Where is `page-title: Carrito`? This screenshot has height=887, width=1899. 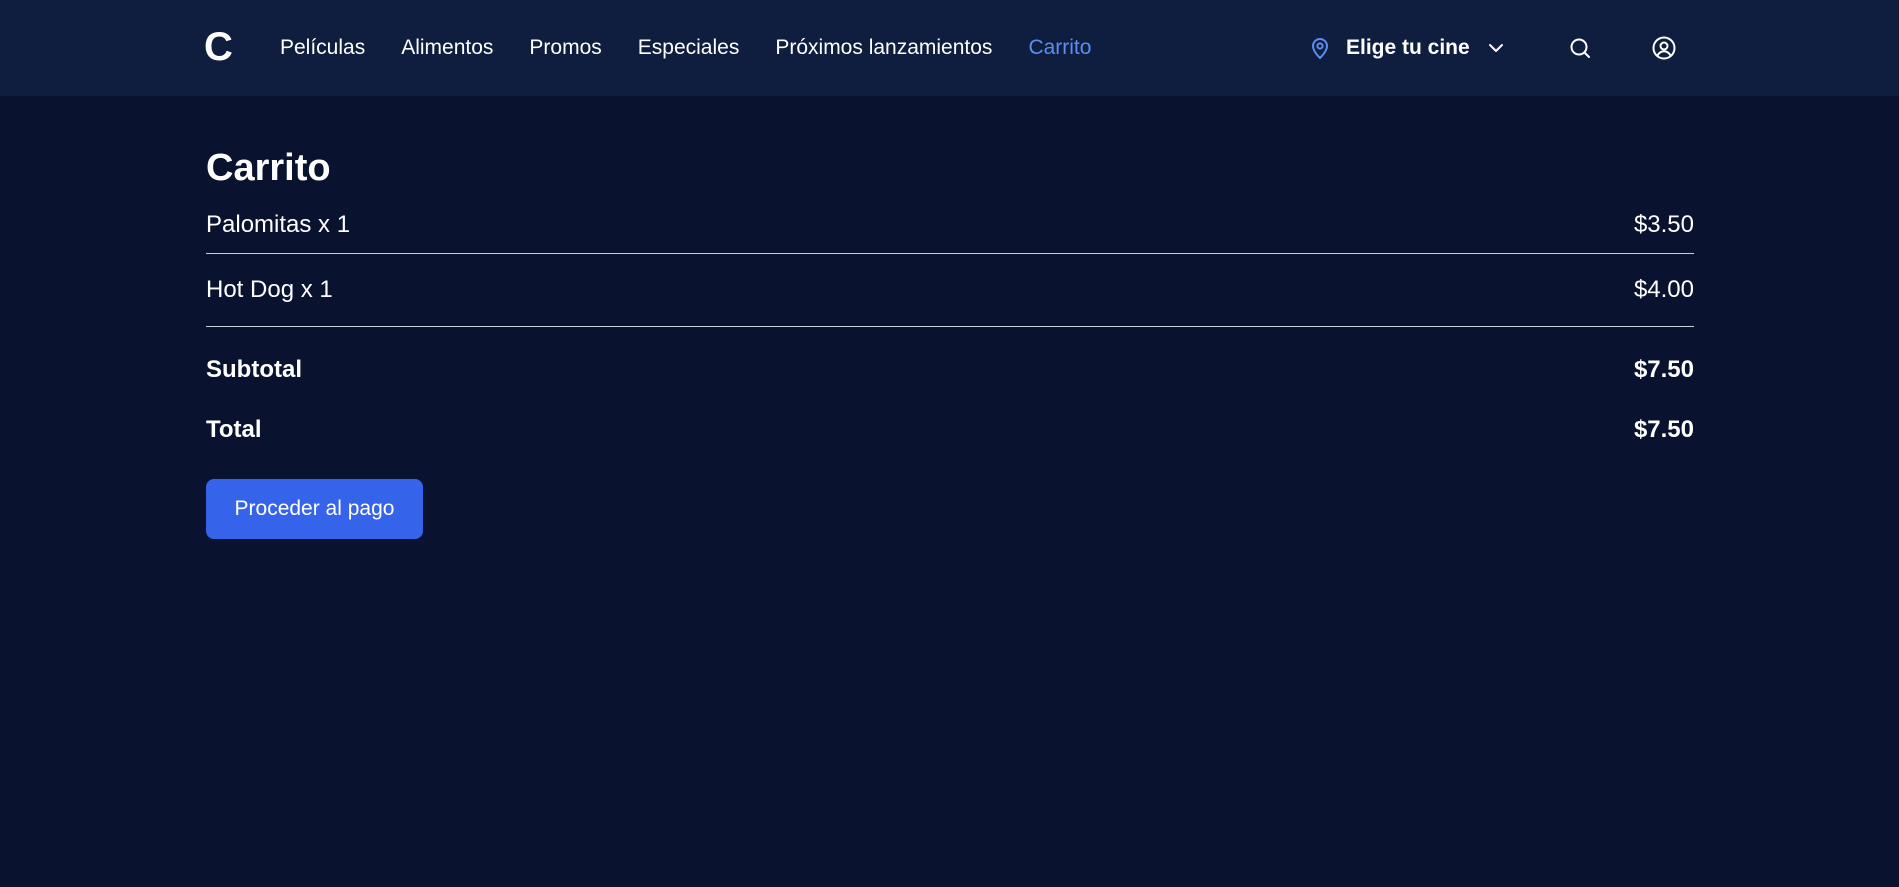
page-title: Carrito is located at coordinates (268, 168).